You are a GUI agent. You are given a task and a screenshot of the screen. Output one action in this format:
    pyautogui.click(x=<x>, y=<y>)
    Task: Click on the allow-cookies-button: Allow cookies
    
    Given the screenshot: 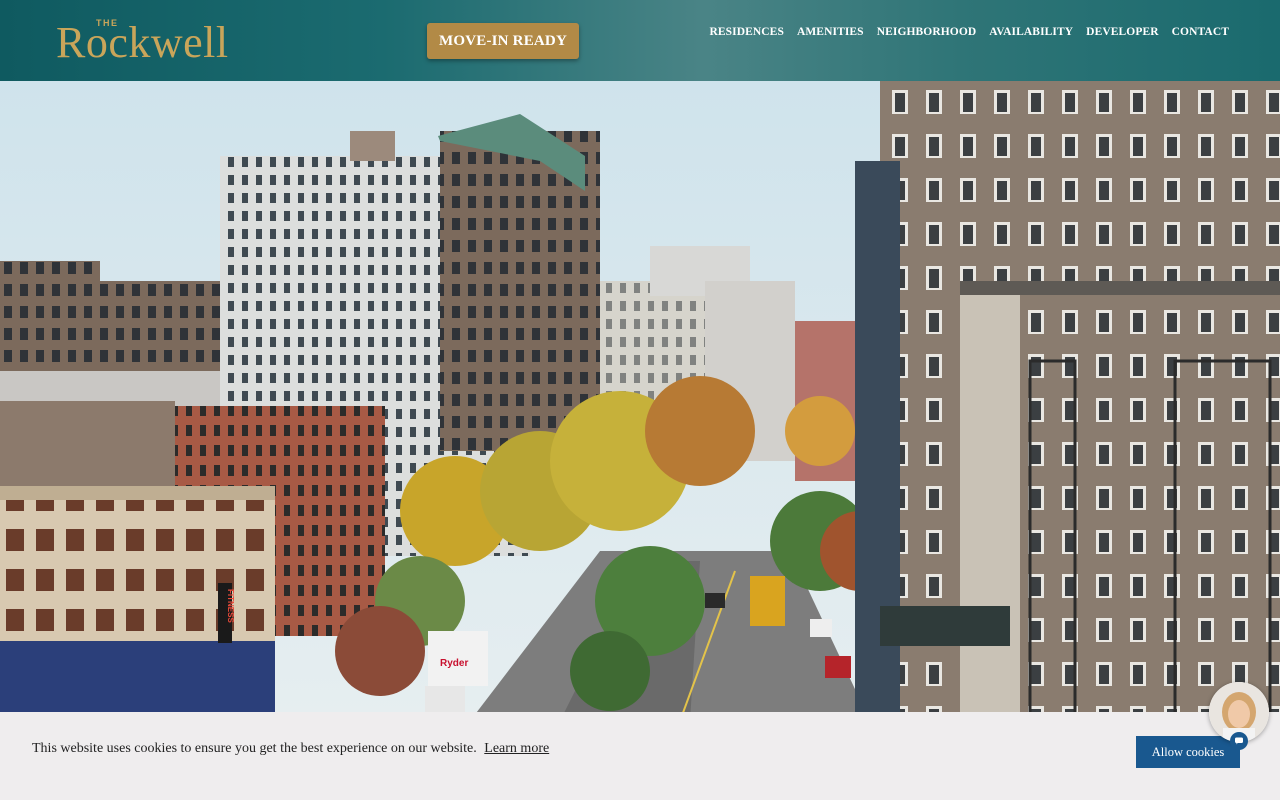 What is the action you would take?
    pyautogui.click(x=1188, y=752)
    